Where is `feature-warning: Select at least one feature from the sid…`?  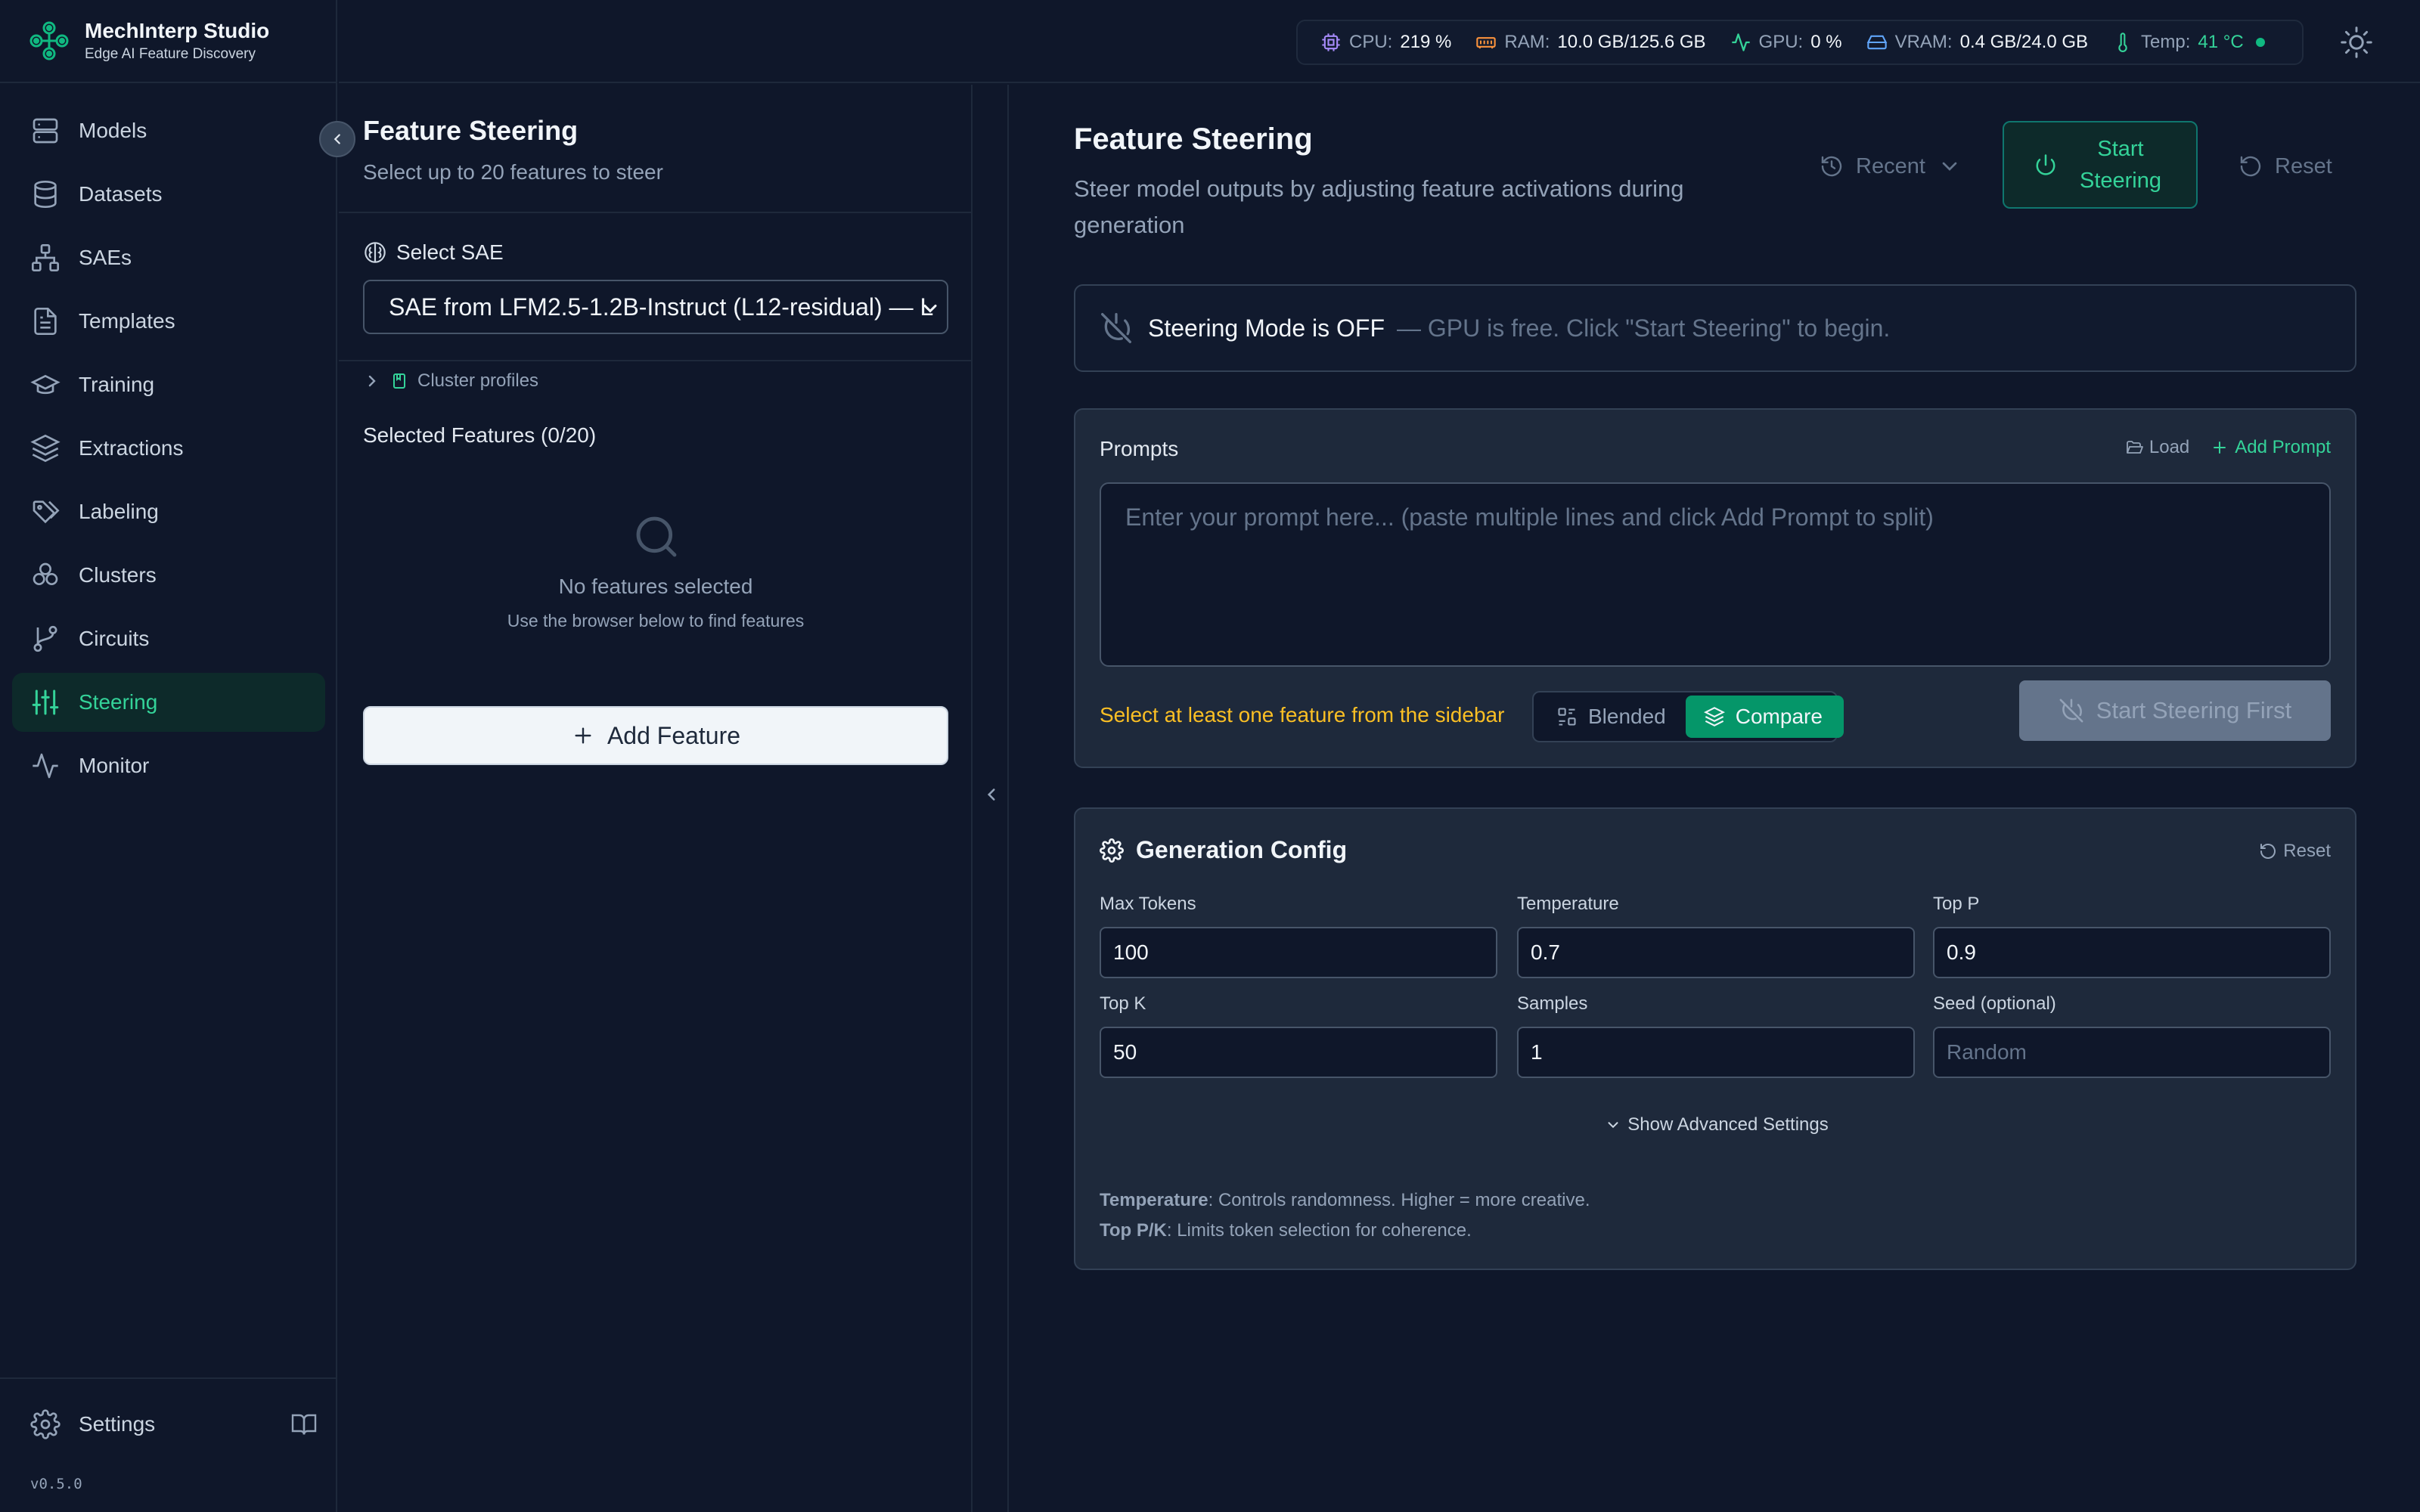
feature-warning: Select at least one feature from the sid… is located at coordinates (1302, 715).